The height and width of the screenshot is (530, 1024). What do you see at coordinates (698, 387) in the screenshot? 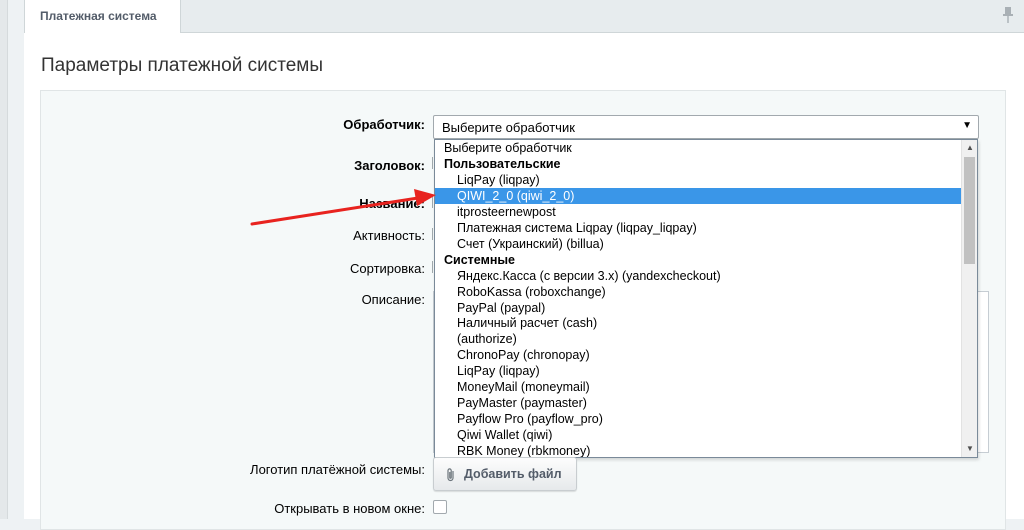
I see `dropdown-option: MoneyMail (moneymail)` at bounding box center [698, 387].